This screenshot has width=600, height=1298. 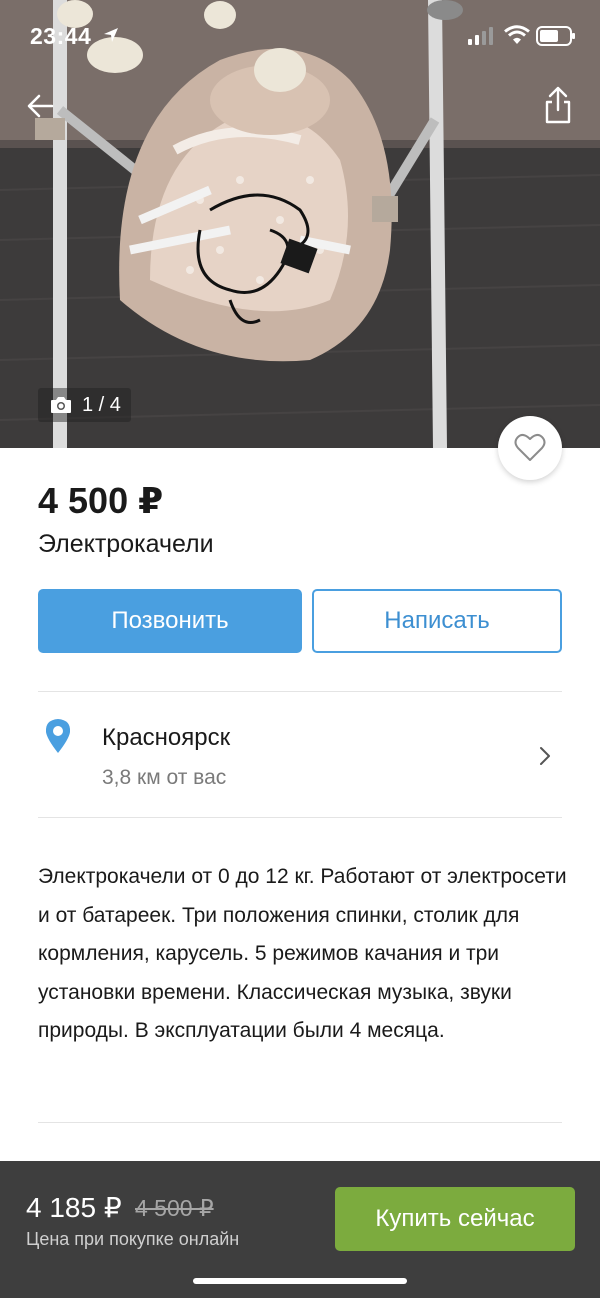 I want to click on back-arrow-icon, so click(x=42, y=106).